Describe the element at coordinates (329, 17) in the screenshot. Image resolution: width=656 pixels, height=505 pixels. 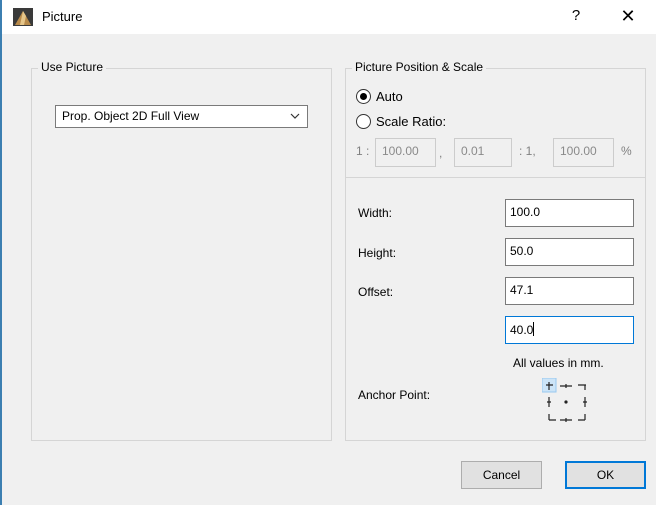
I see `title-bar: Picture ? ✕` at that location.